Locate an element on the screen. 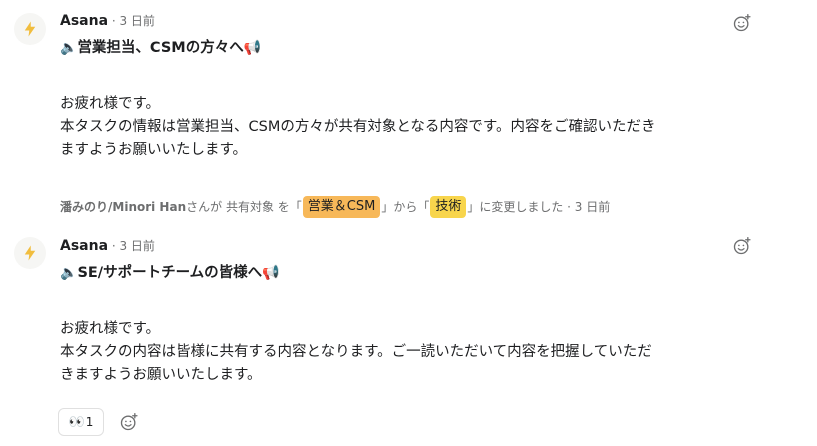 Image resolution: width=817 pixels, height=446 pixels. comment-title: 🔈 営業担当、CSMの方々へ 📢 is located at coordinates (160, 48).